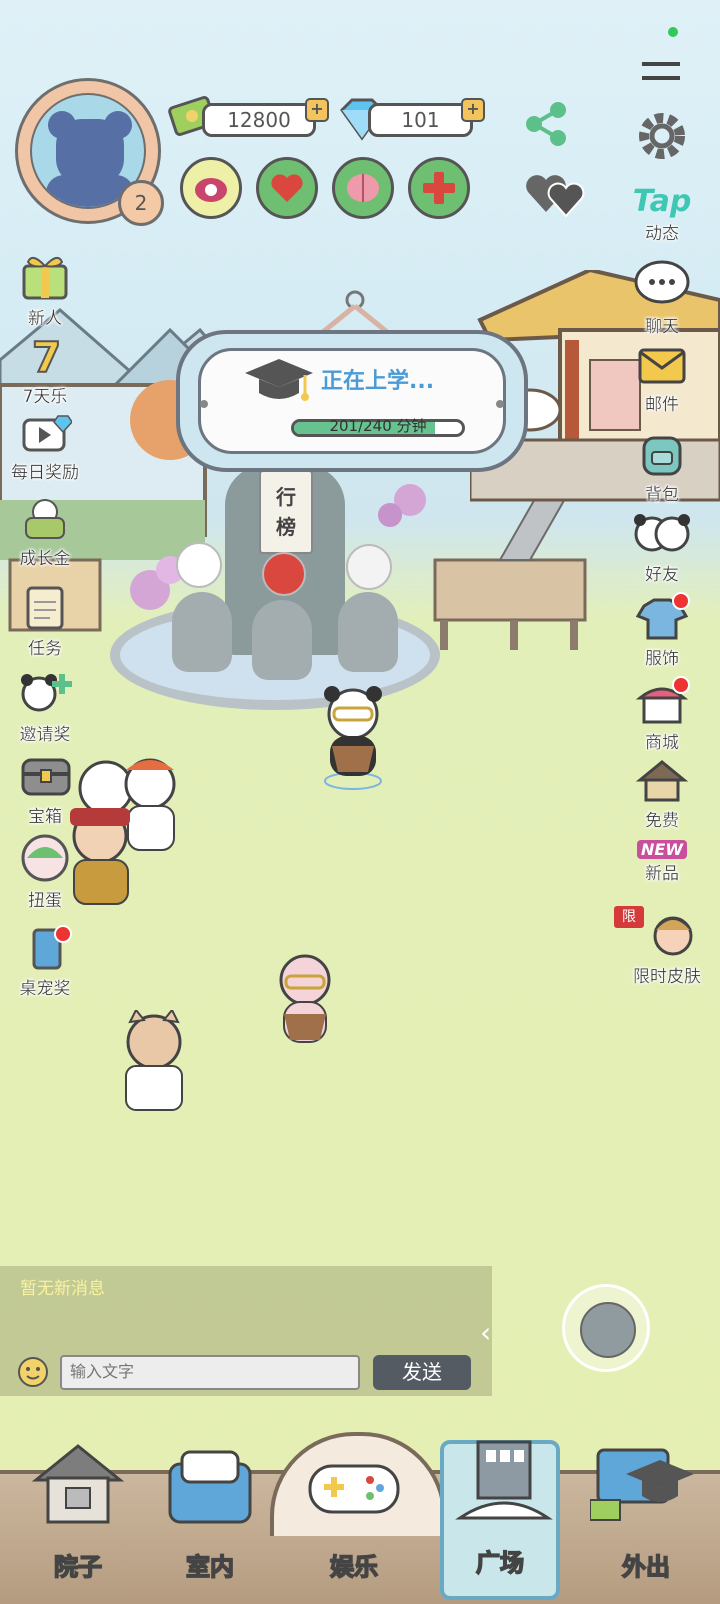 The height and width of the screenshot is (1604, 720). I want to click on medical-stat-button, so click(439, 188).